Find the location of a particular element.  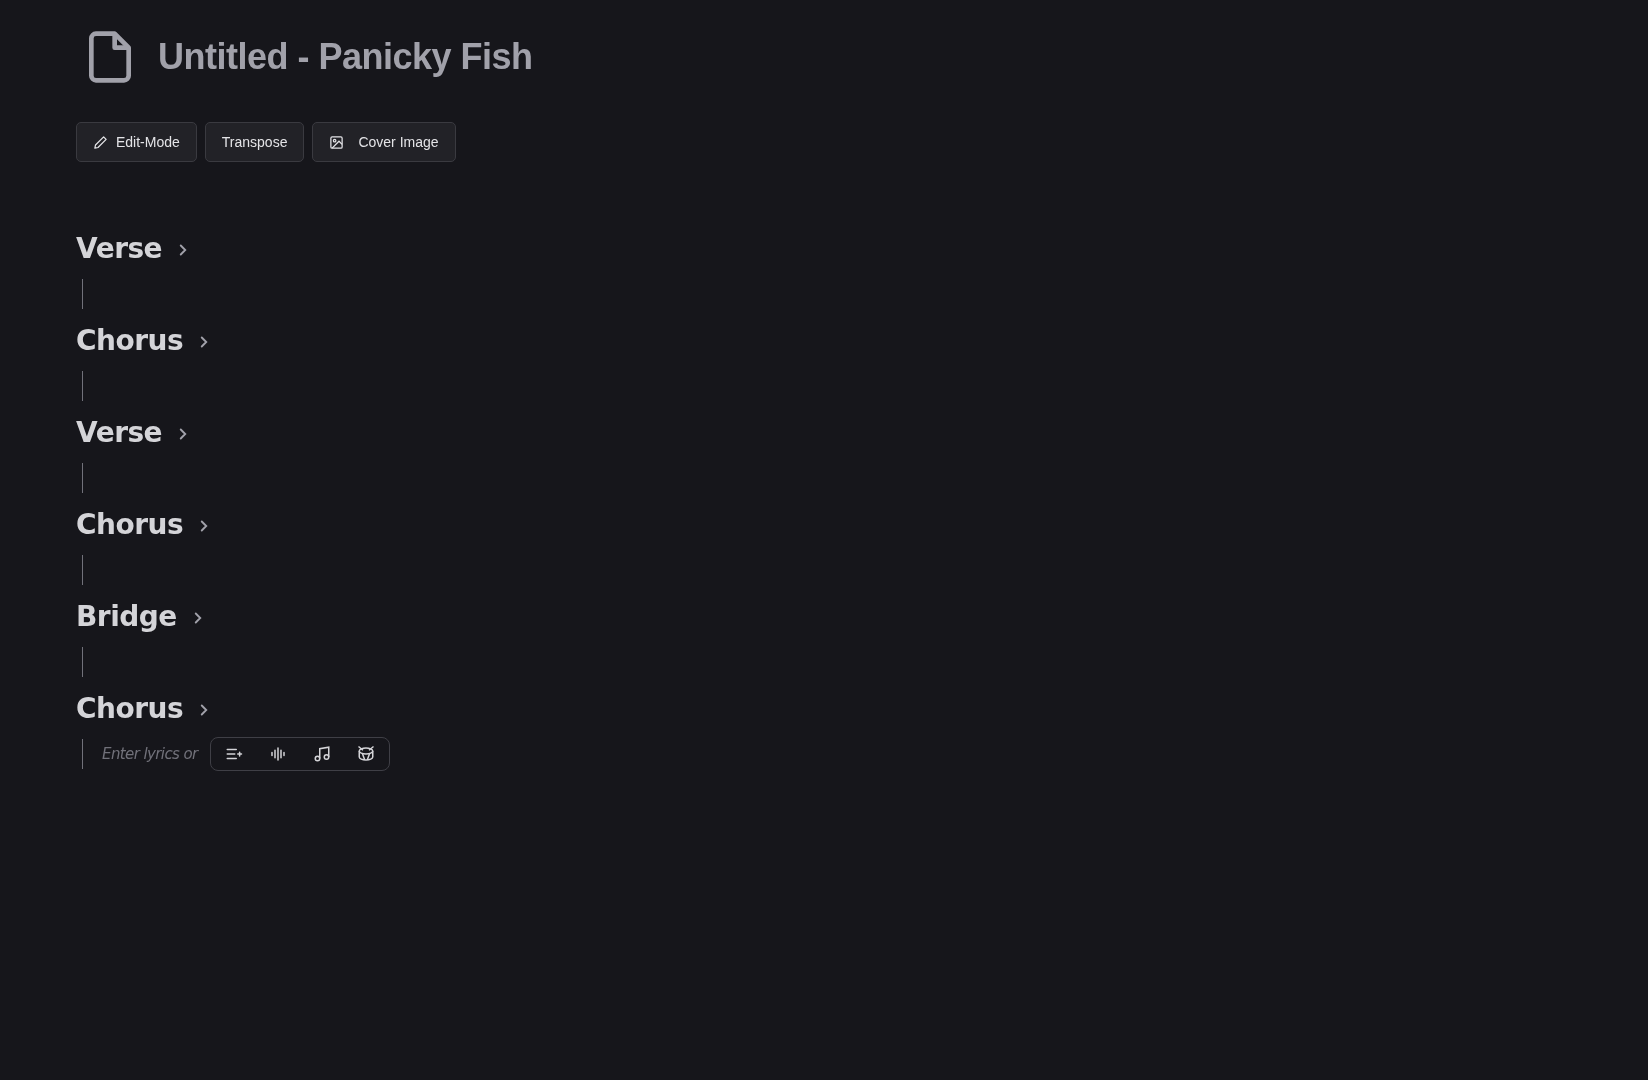

pencil-icon is located at coordinates (100, 142).